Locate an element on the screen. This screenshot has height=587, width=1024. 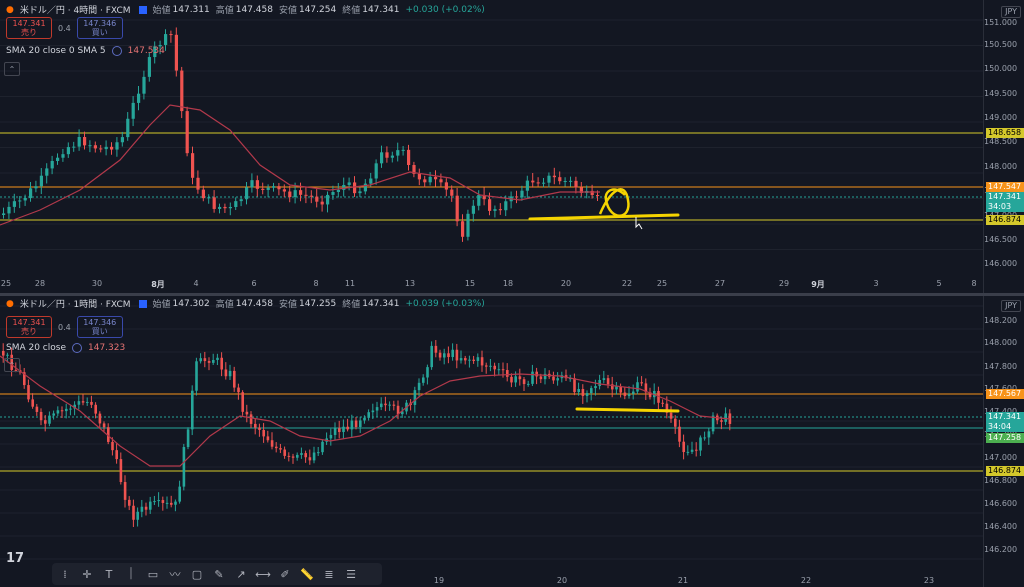
close-label: 終値 is located at coordinates (351, 11).